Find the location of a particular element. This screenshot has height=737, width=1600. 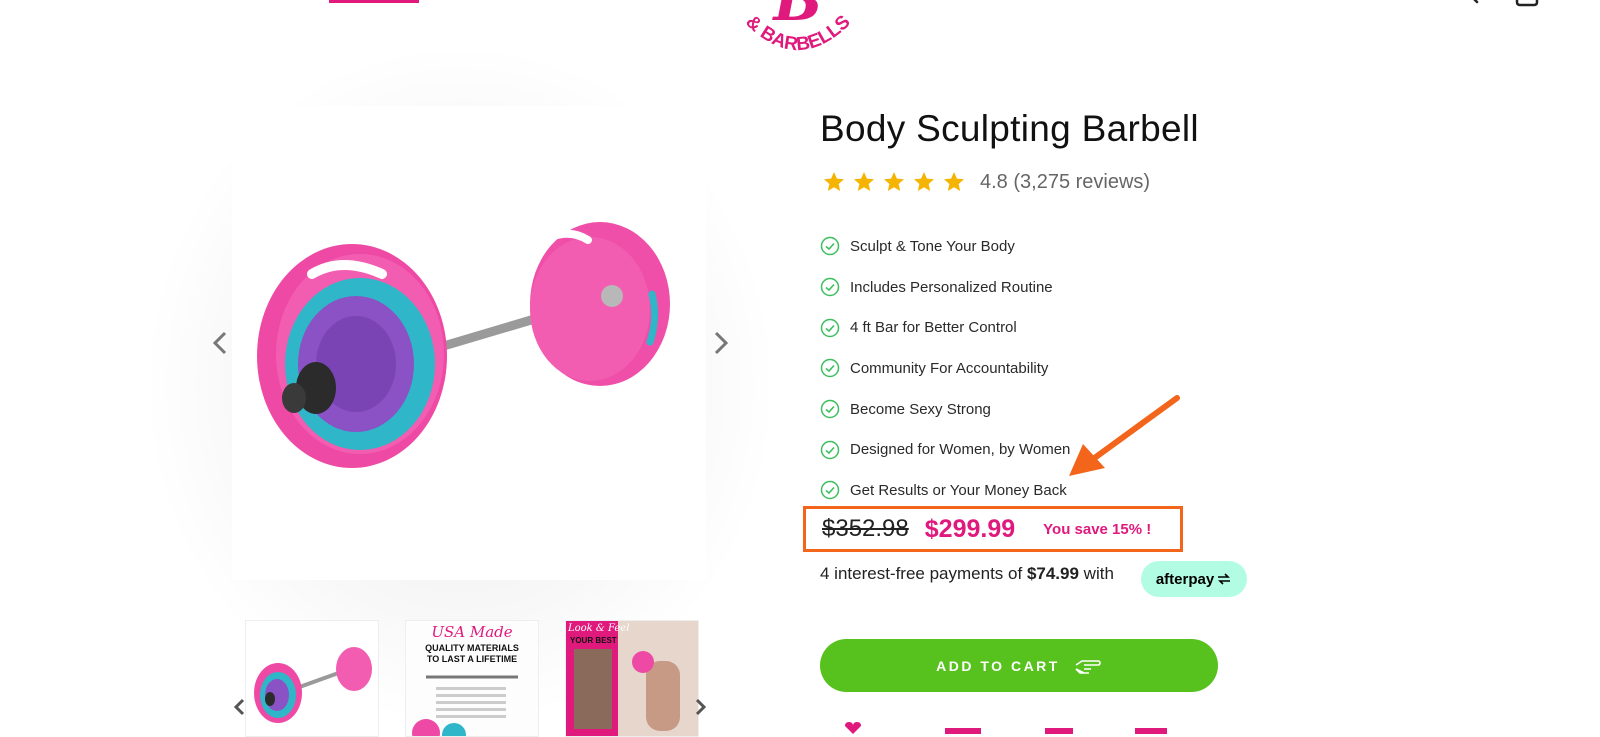

thumbnail-heading: Look & Feel is located at coordinates (599, 628).